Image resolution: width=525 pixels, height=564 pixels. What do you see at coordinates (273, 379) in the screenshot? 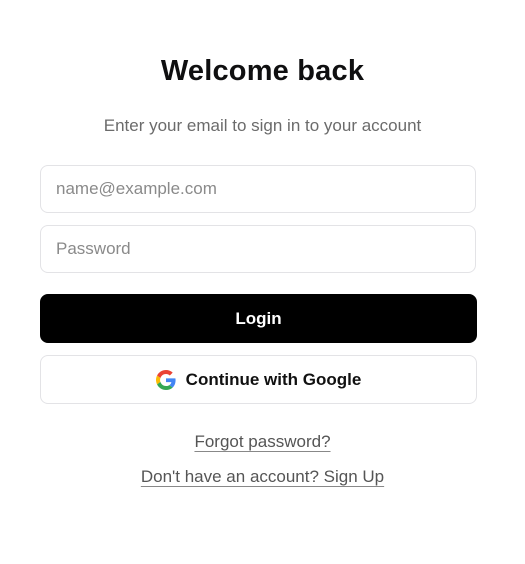
I see `google-login-label: Continue with Google` at bounding box center [273, 379].